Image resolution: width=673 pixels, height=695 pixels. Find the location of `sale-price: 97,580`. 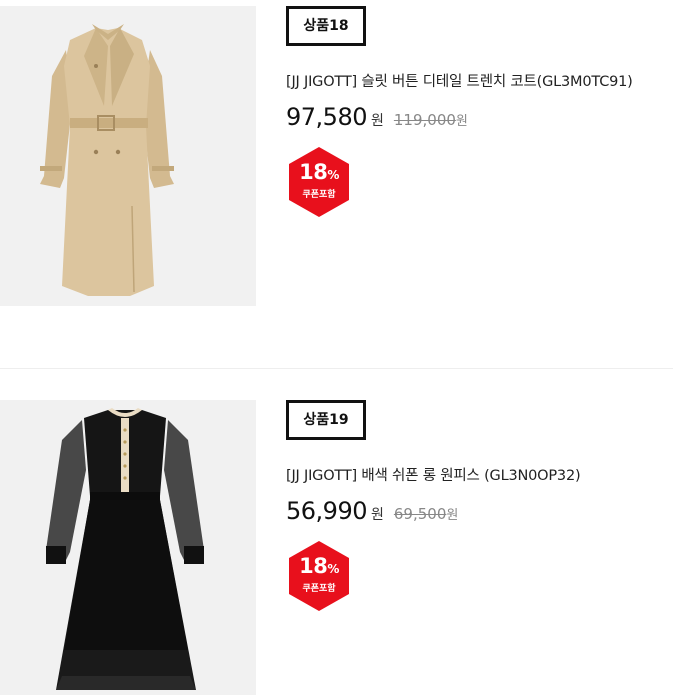

sale-price: 97,580 is located at coordinates (326, 117).